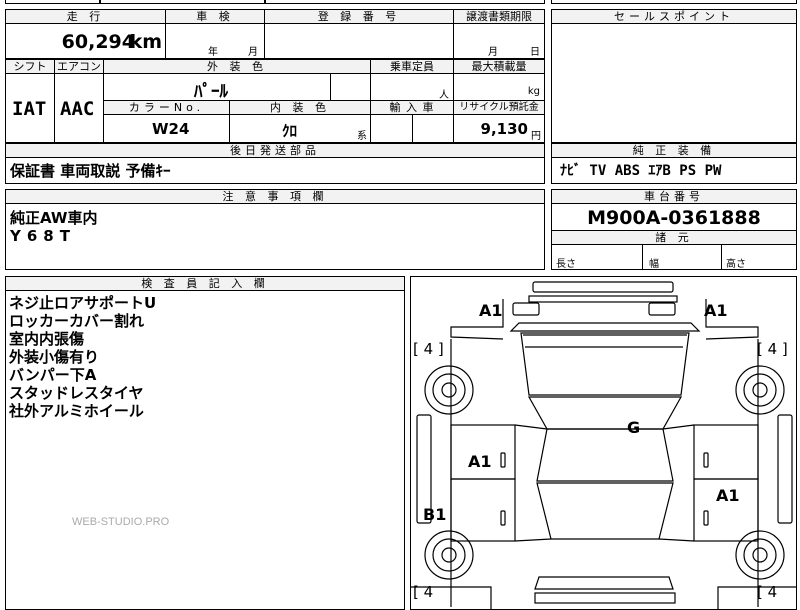 The image size is (800, 610). I want to click on top-strip-sales, so click(674, 2).